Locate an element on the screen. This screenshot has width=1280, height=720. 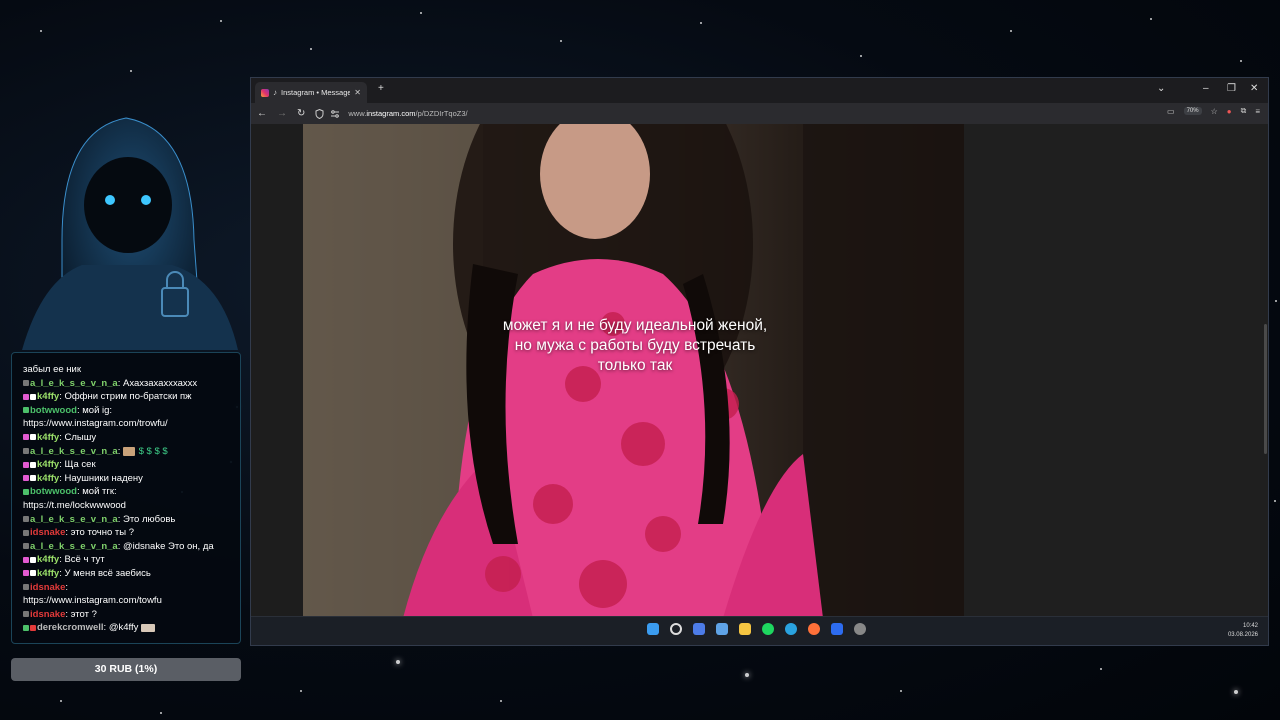
extension-icon: ● is located at coordinates (1229, 111).